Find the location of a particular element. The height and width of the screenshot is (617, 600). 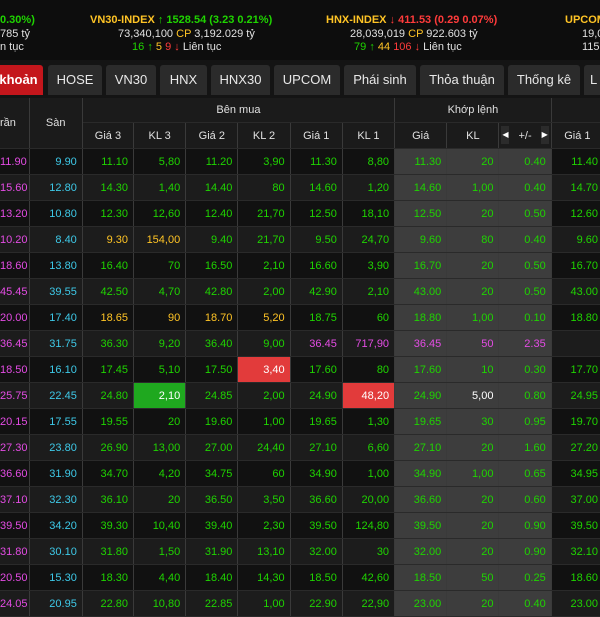

vnindex-ticker: 0.30%) 785 tỷ n tục is located at coordinates (40, 30).